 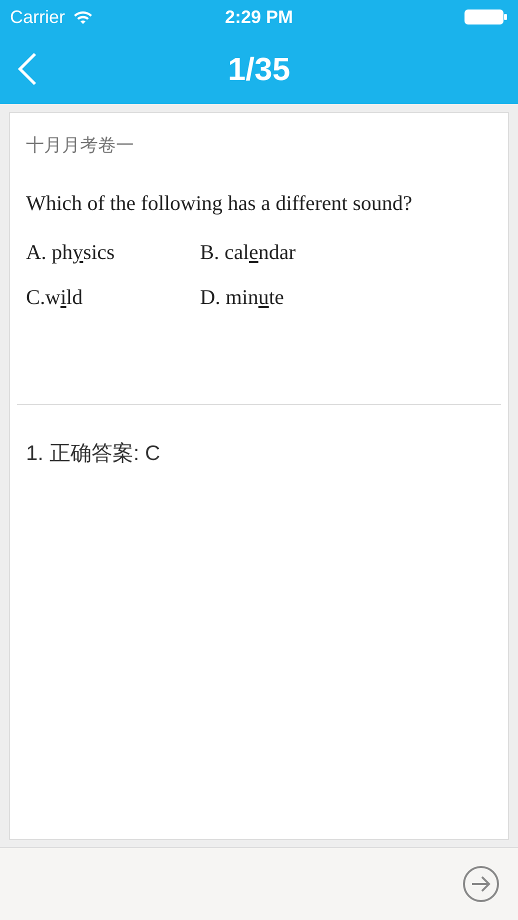 I want to click on answer-option: C.wild, so click(x=113, y=297).